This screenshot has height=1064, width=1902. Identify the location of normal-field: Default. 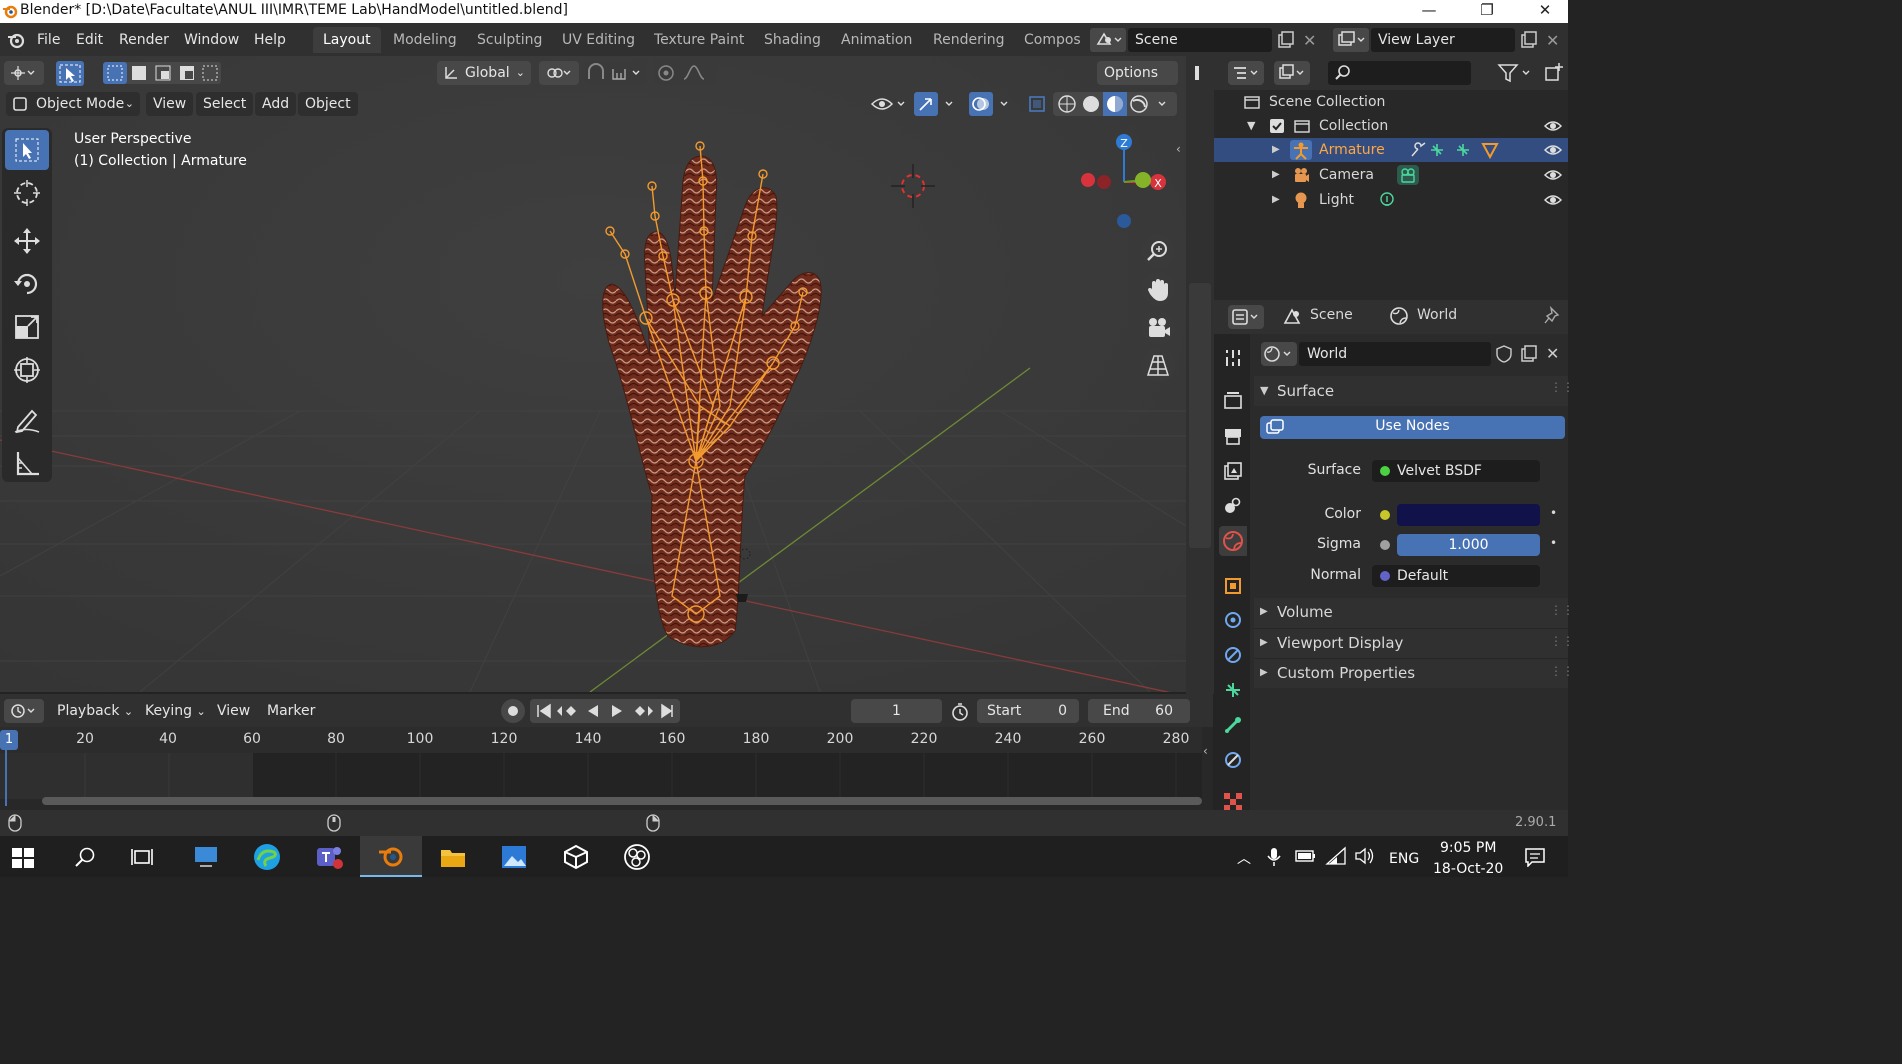
(1456, 576).